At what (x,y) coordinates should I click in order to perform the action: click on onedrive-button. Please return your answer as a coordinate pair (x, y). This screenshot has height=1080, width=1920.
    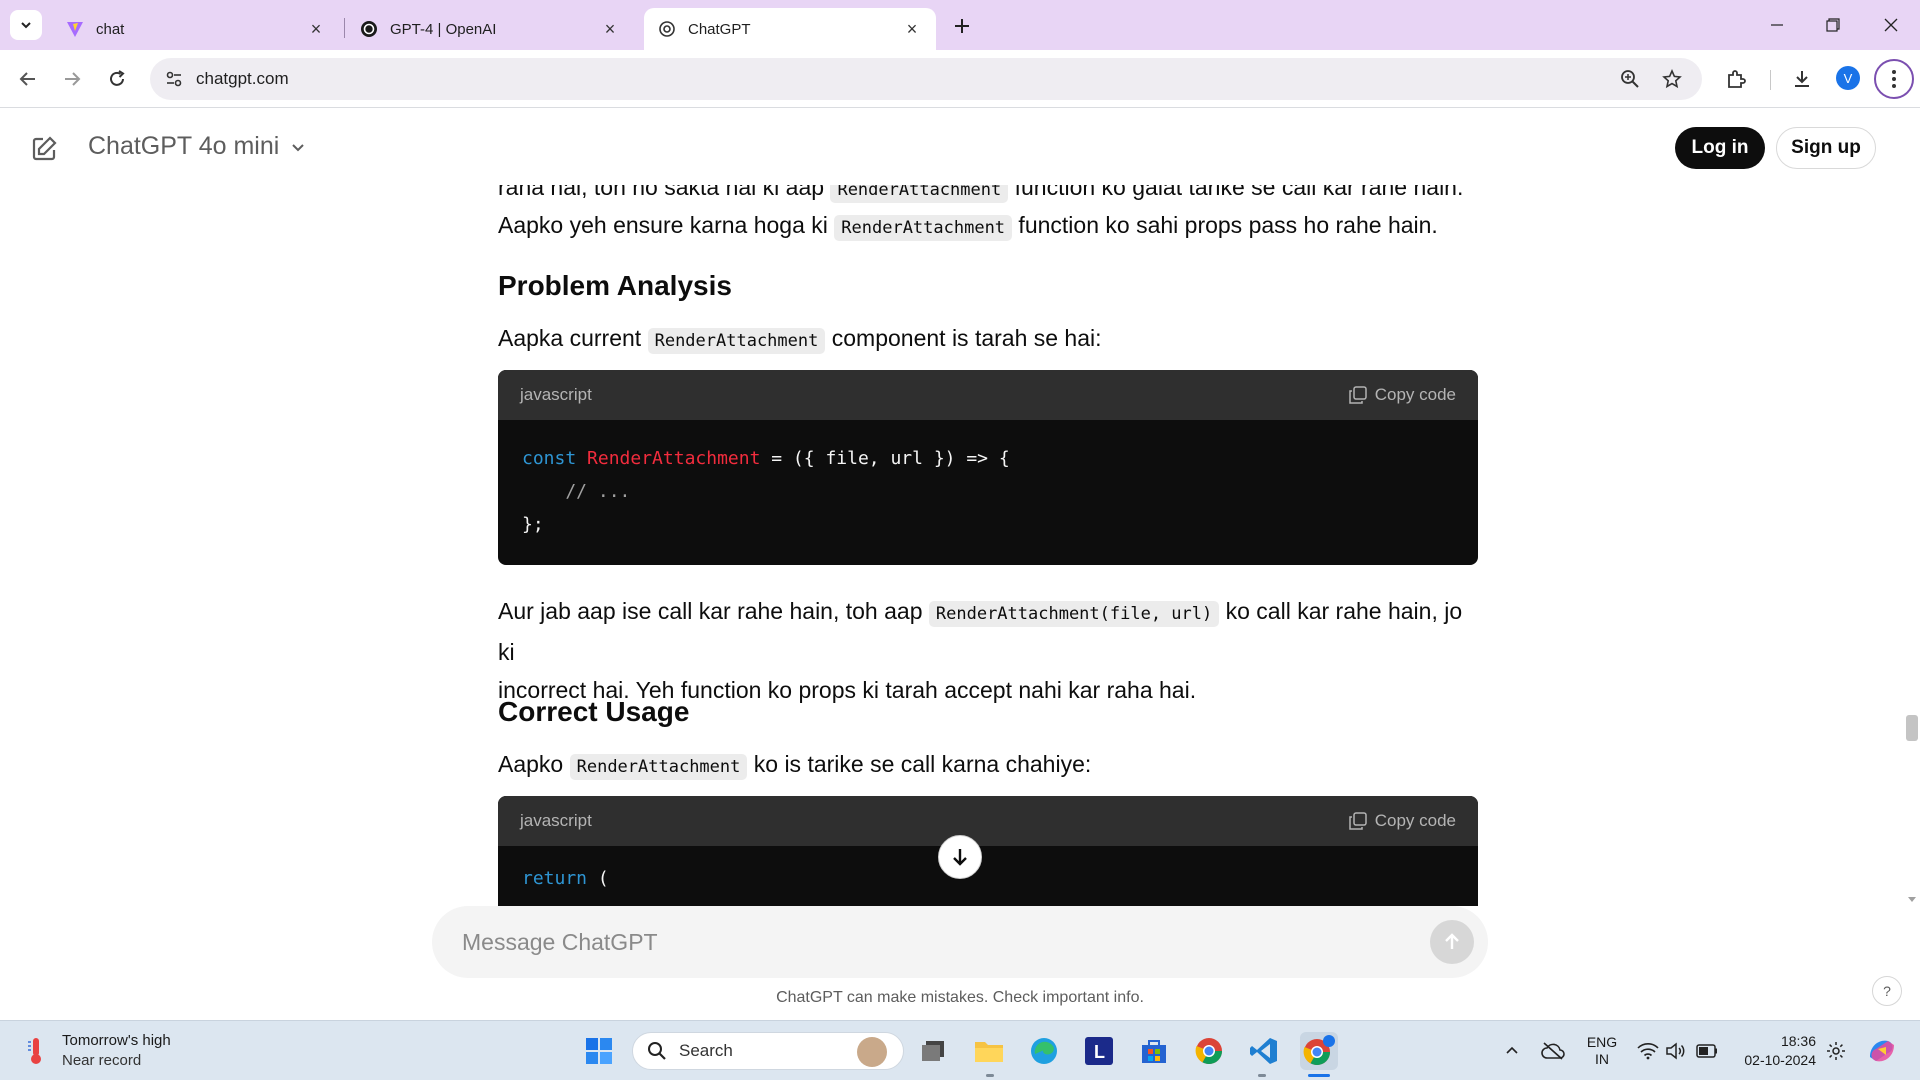
    Looking at the image, I should click on (1553, 1050).